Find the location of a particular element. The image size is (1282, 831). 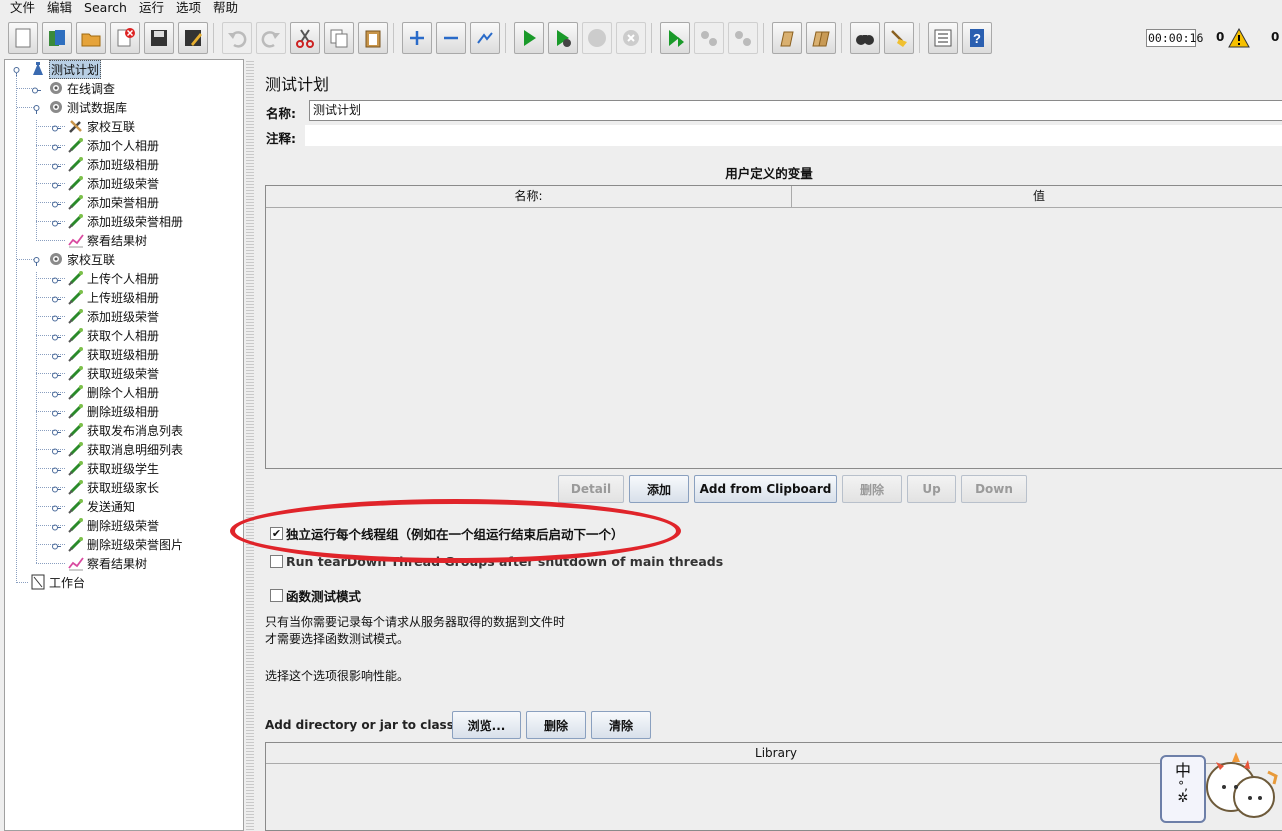

save-button is located at coordinates (159, 38).